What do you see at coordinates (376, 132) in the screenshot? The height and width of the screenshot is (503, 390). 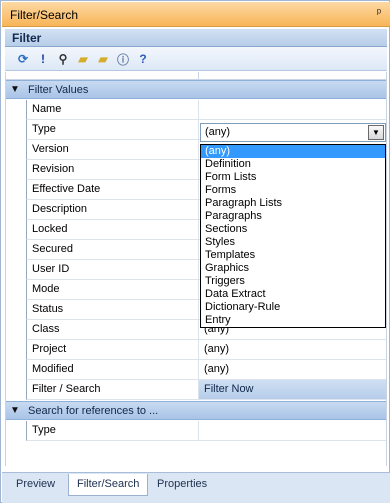 I see `dropdown-arrow-icon: ▼` at bounding box center [376, 132].